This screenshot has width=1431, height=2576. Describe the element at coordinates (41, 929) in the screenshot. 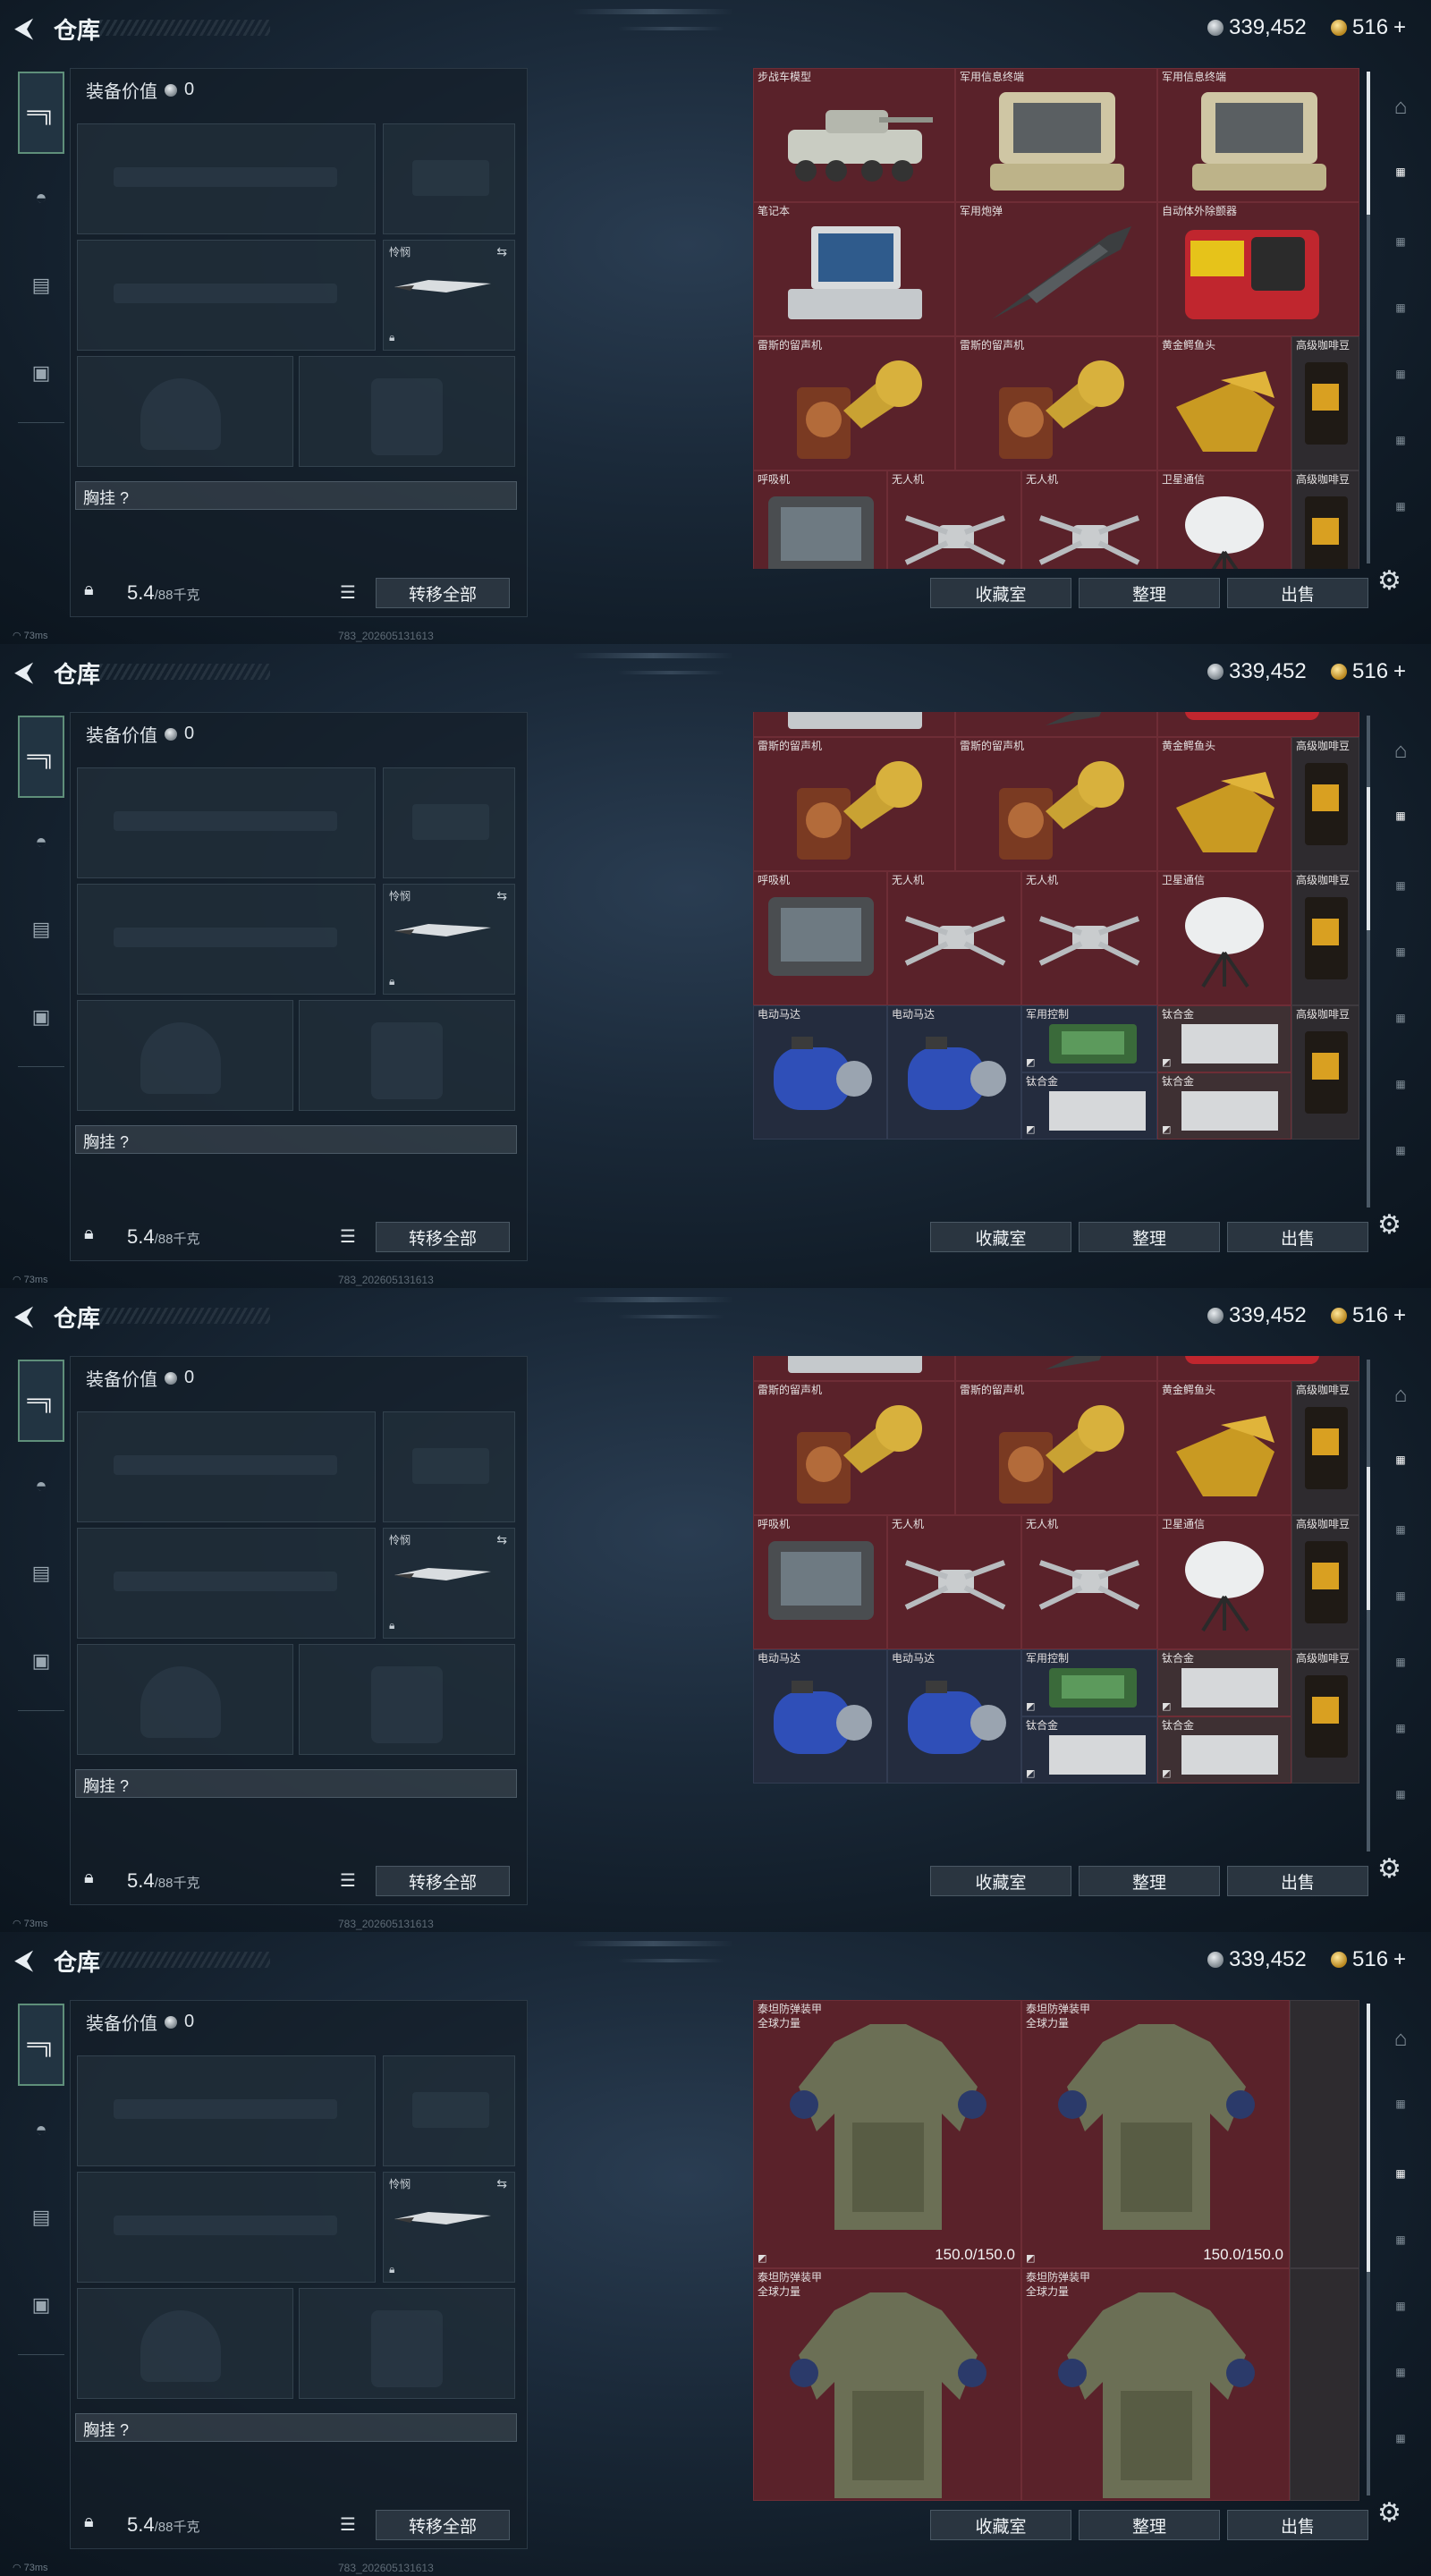

I see `backpack-tab: ▤` at that location.